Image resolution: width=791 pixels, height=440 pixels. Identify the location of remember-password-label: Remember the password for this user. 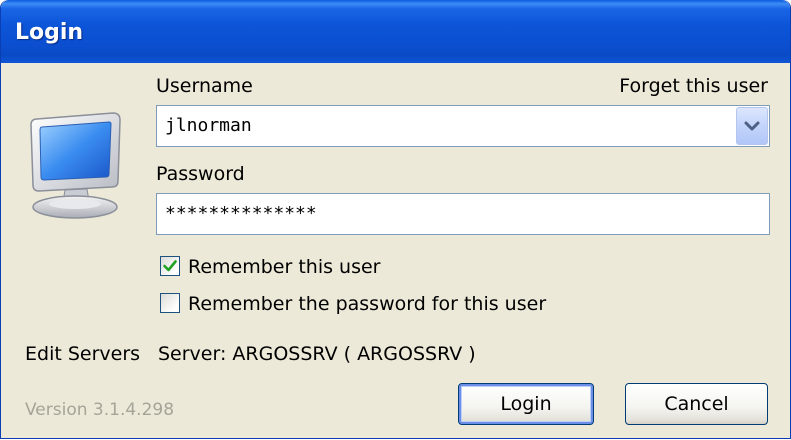
(367, 304).